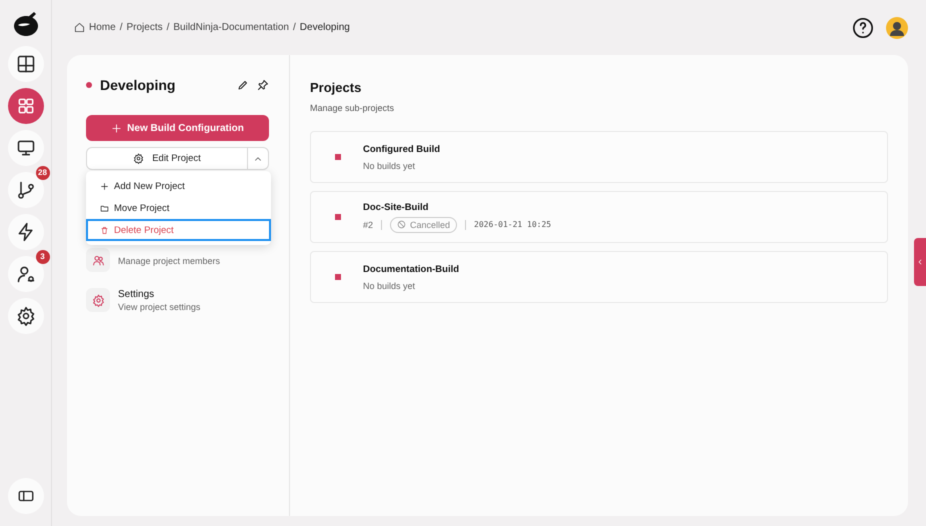  Describe the element at coordinates (43, 173) in the screenshot. I see `count-badge: 28` at that location.